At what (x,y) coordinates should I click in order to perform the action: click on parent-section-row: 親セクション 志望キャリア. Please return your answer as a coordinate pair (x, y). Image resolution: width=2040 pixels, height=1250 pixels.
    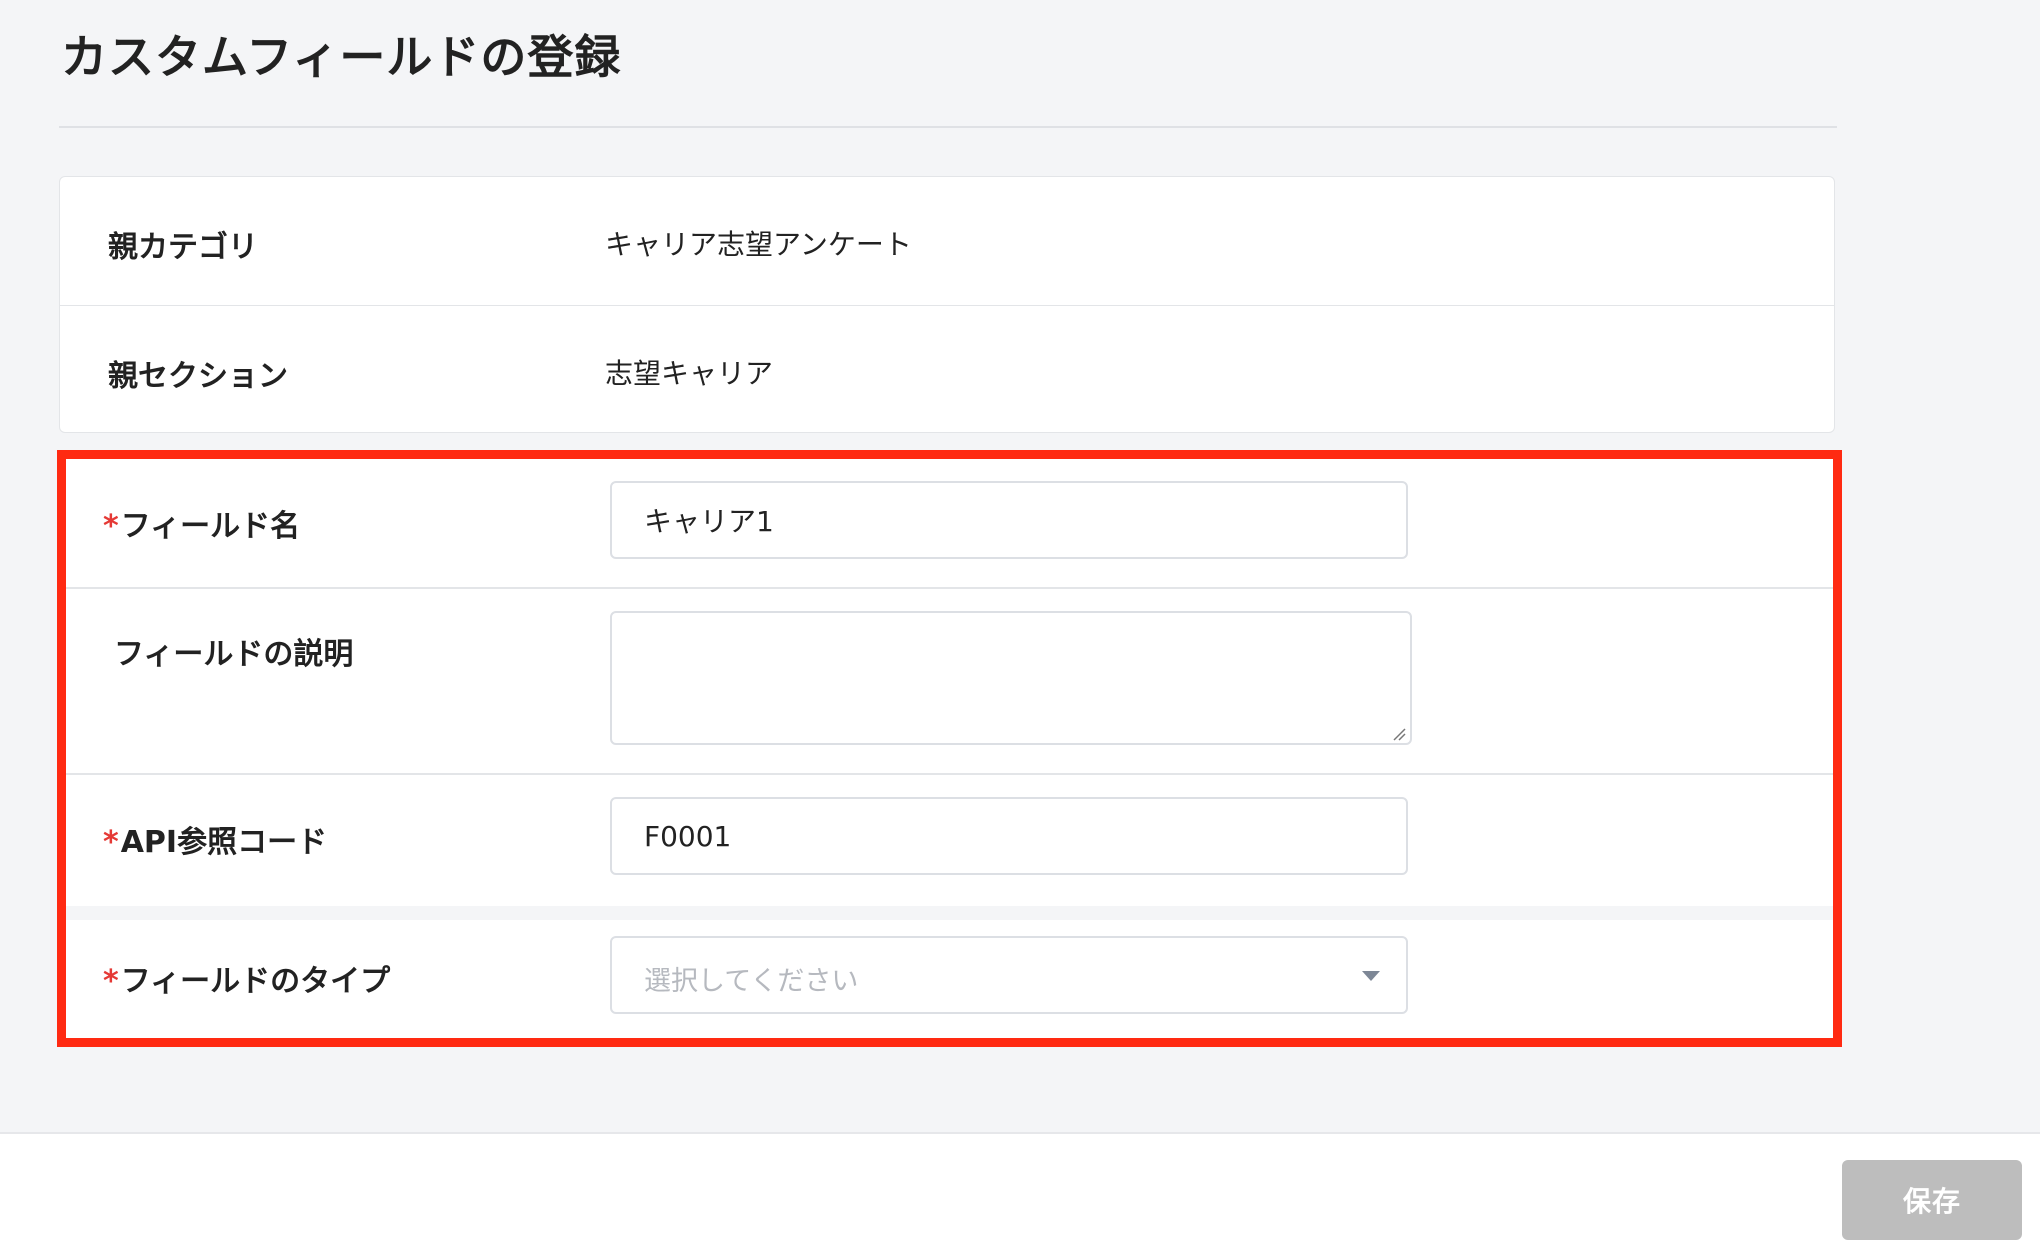
    Looking at the image, I should click on (947, 369).